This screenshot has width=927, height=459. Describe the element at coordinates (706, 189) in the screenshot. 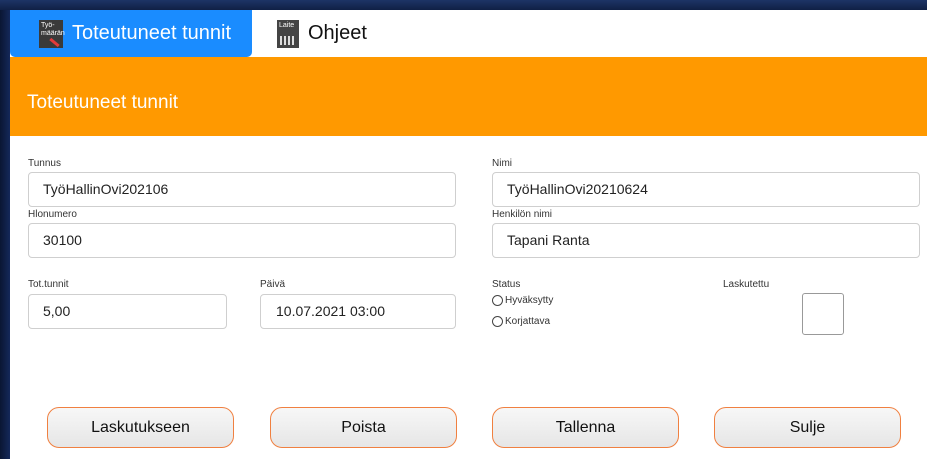

I see `nimi-field: TyöHallinOvi20210624` at that location.